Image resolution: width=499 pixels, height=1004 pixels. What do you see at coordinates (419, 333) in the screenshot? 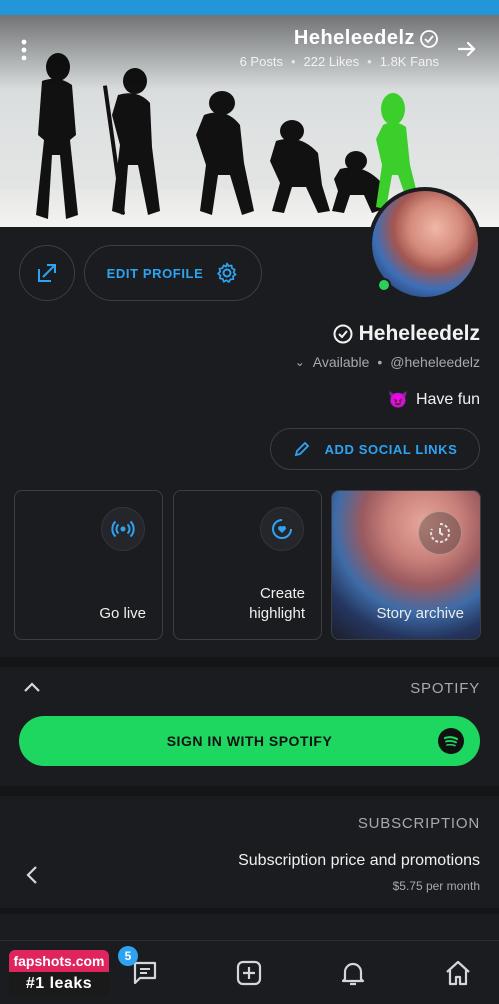
I see `profile-name: Heheleedelz` at bounding box center [419, 333].